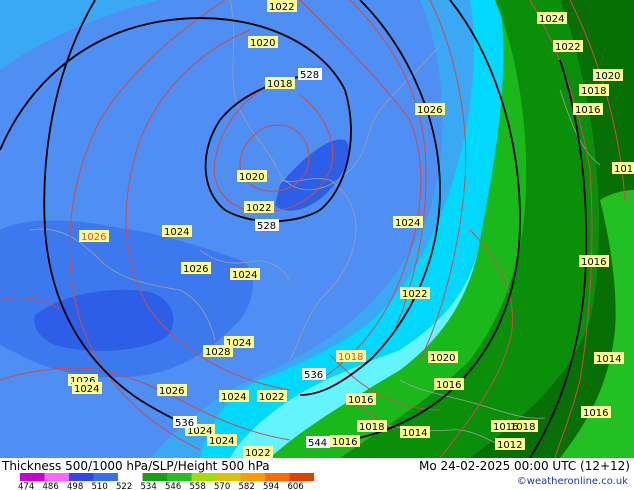  I want to click on legend-label: 582, so click(247, 486).